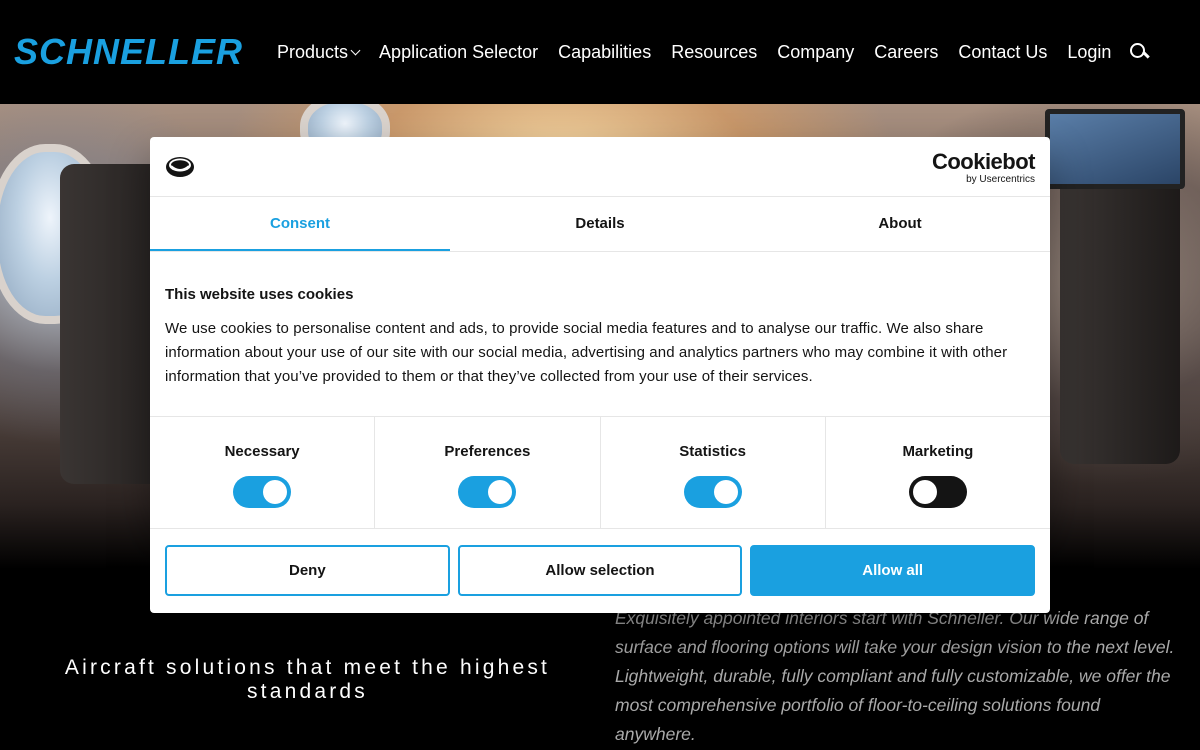  I want to click on cookiebot-logo: Cookiebot by Usercentrics, so click(983, 167).